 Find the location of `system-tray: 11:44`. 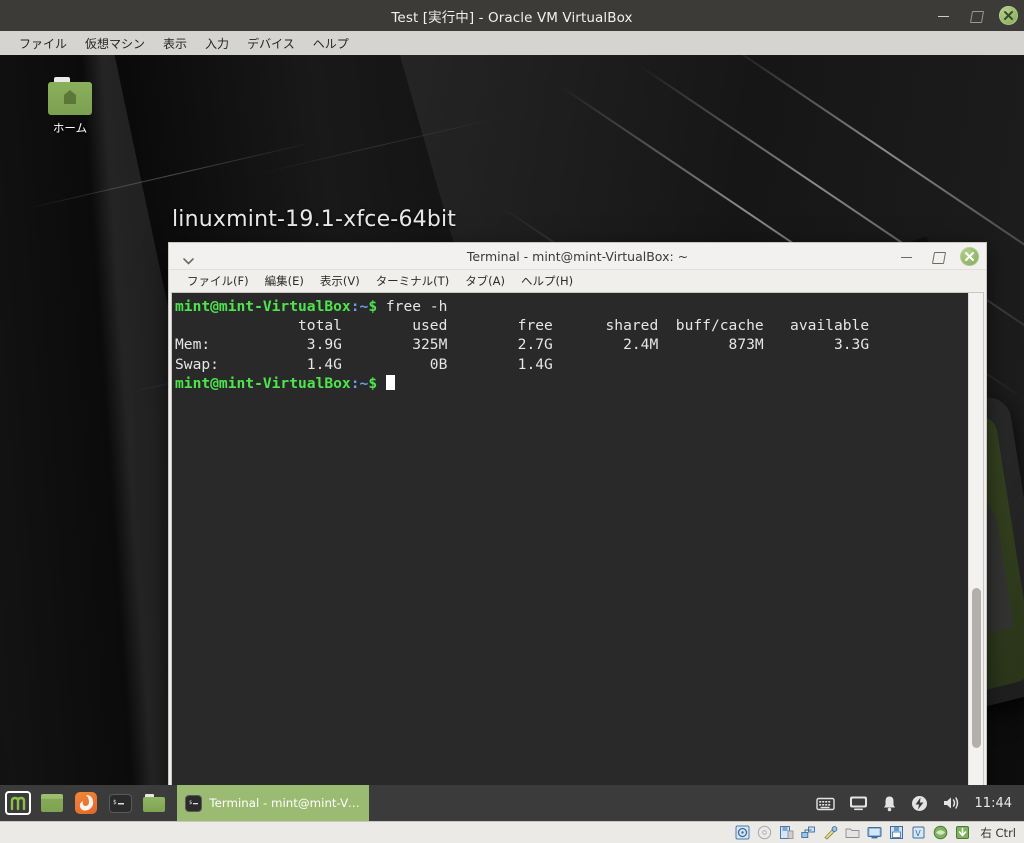

system-tray: 11:44 is located at coordinates (919, 803).